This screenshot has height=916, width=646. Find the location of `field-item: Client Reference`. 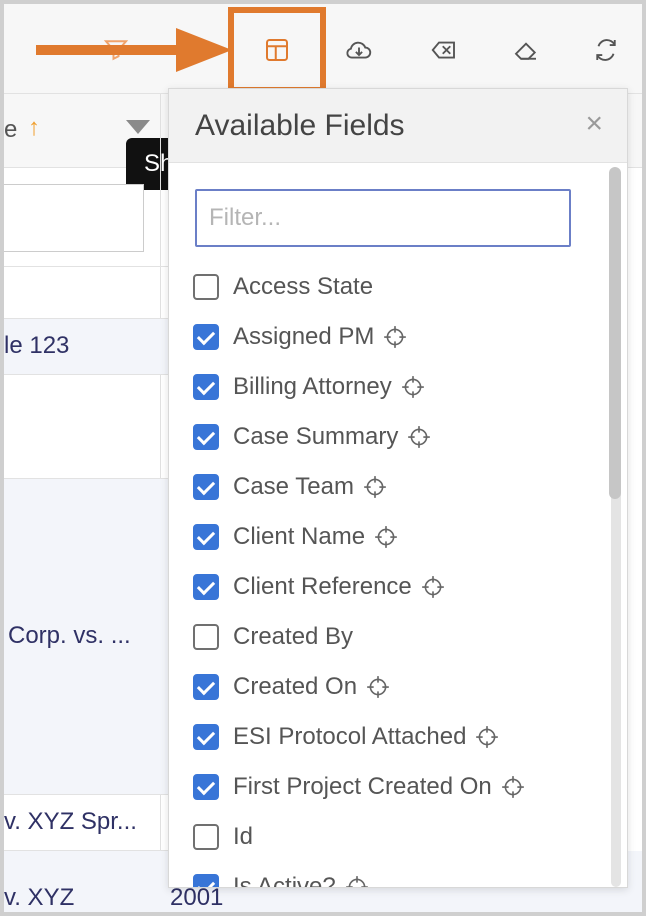

field-item: Client Reference is located at coordinates (319, 587).